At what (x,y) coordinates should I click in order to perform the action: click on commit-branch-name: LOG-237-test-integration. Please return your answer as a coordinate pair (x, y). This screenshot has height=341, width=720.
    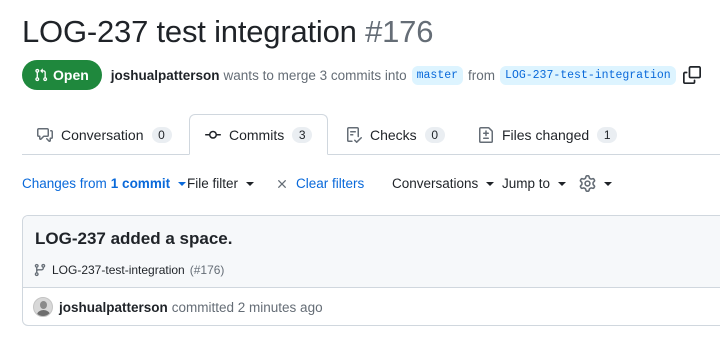
    Looking at the image, I should click on (118, 270).